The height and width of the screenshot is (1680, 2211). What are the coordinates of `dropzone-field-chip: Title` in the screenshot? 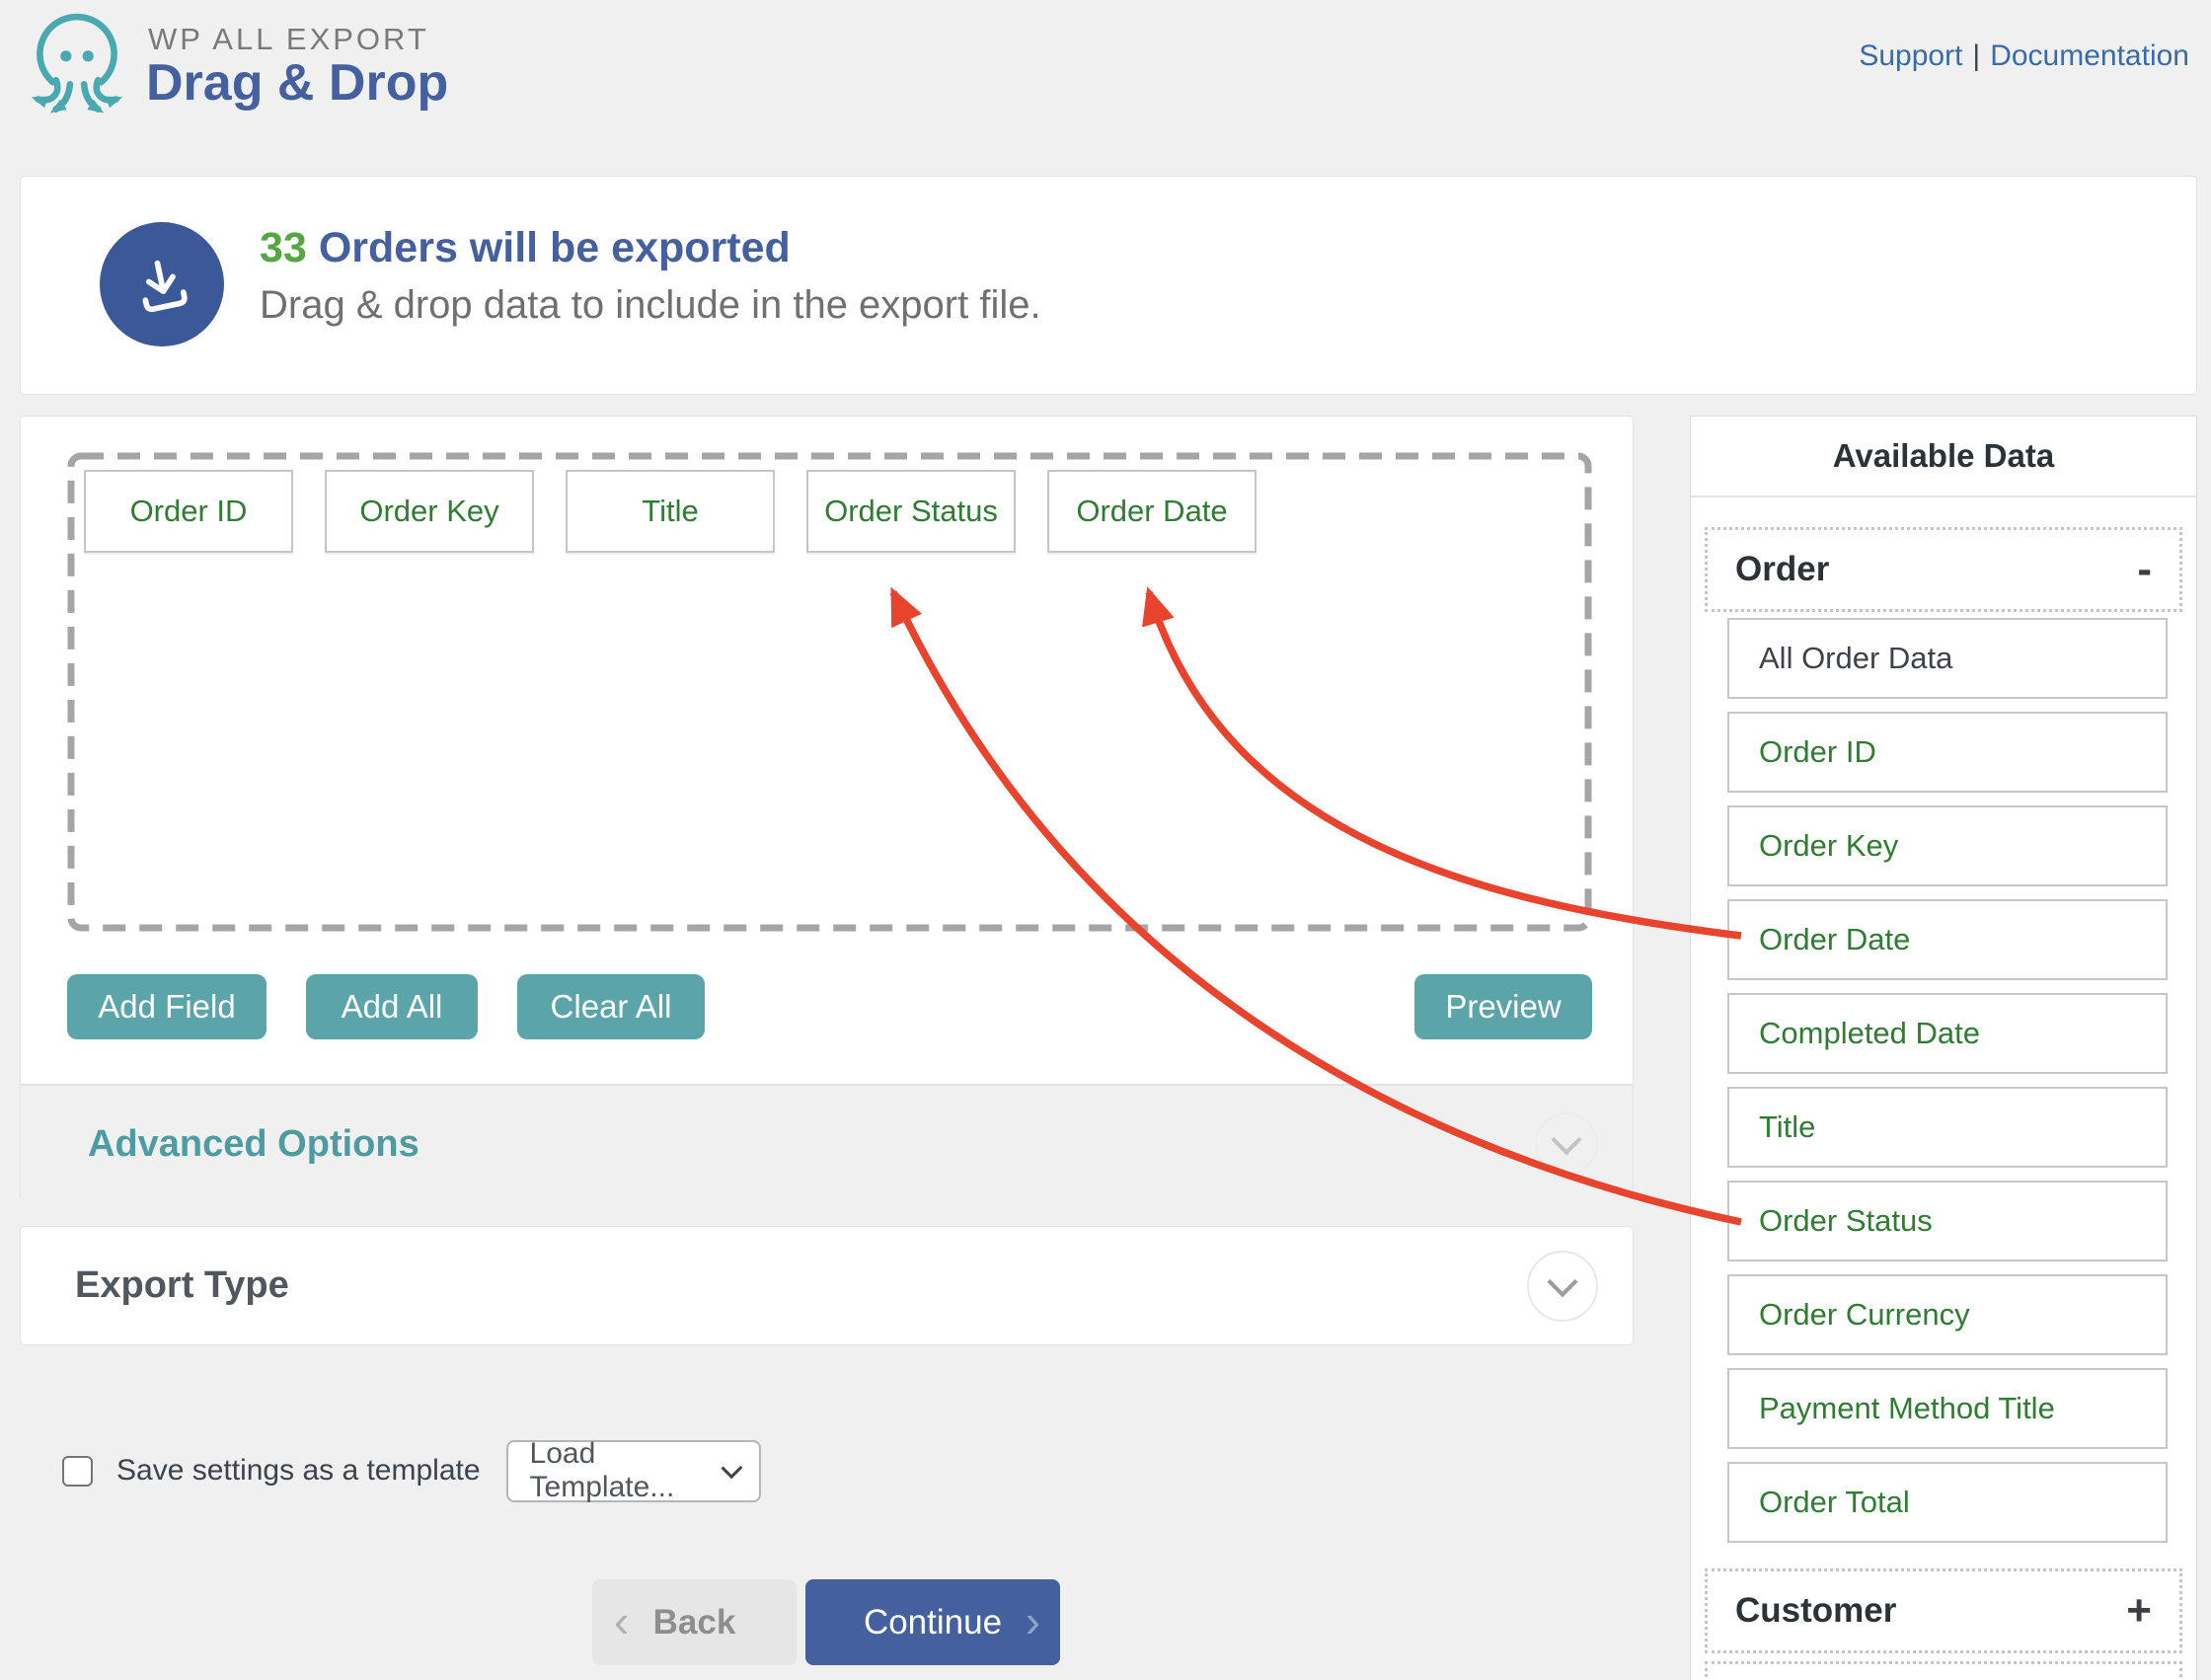 It's located at (670, 511).